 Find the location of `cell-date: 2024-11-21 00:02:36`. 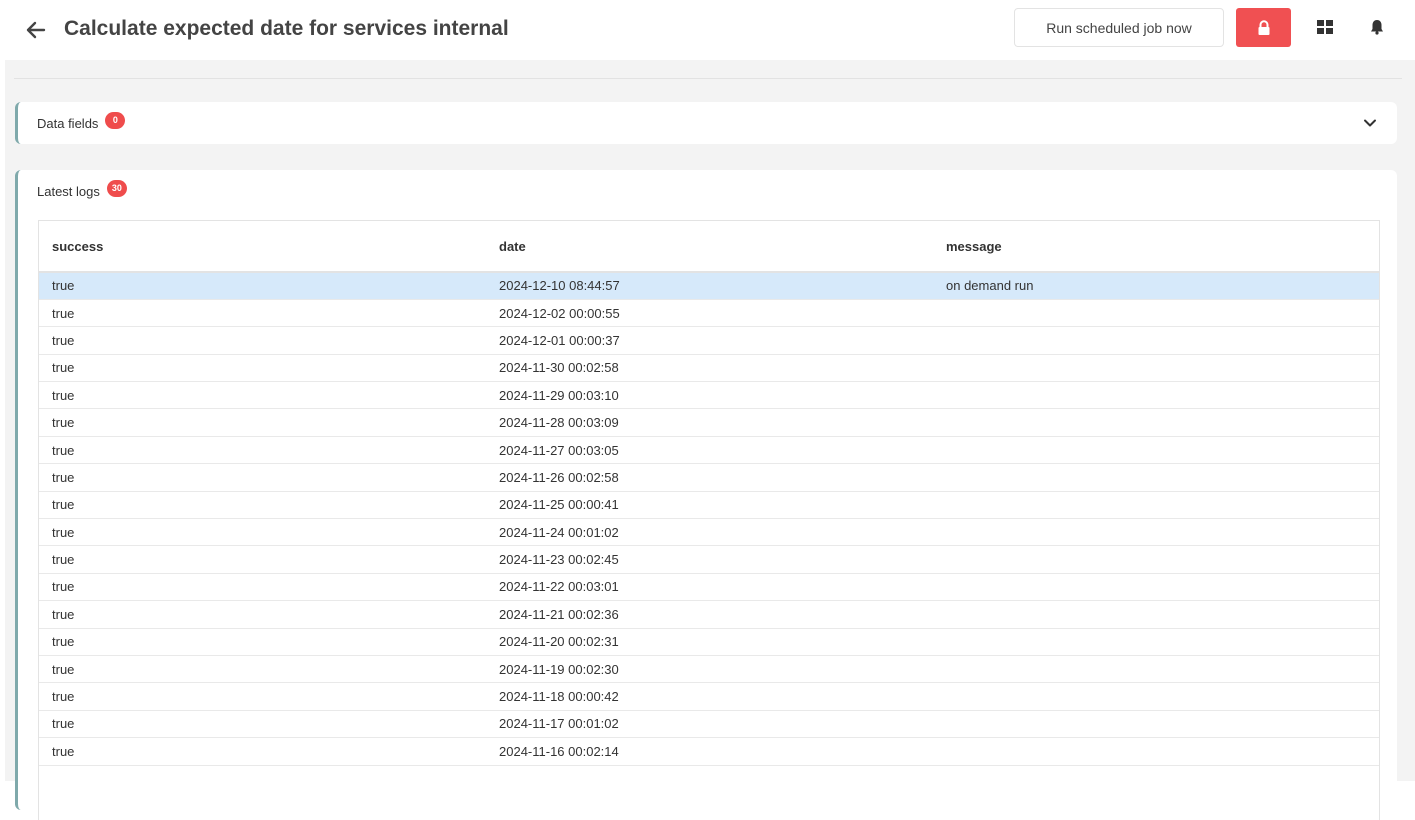

cell-date: 2024-11-21 00:02:36 is located at coordinates (709, 614).